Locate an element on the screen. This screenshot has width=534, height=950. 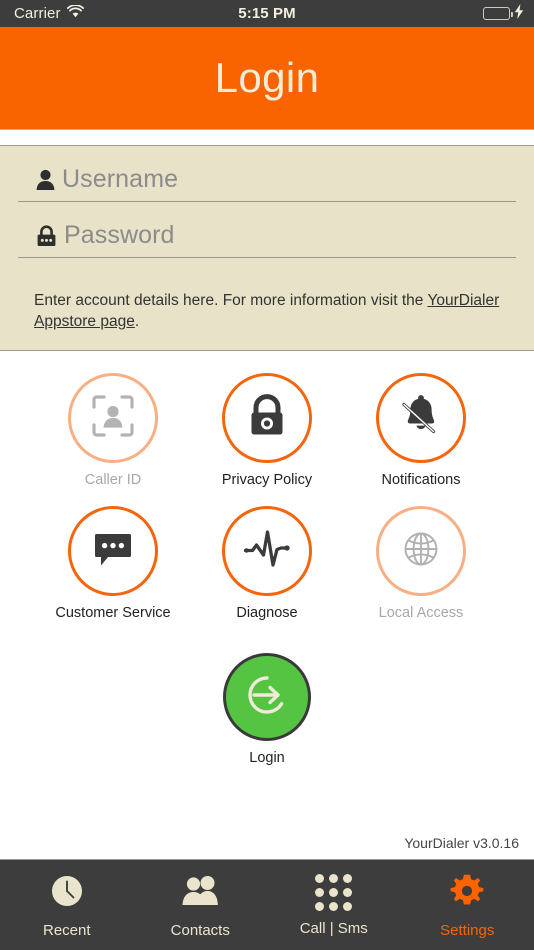
tile-caller-id-ring is located at coordinates (113, 418).